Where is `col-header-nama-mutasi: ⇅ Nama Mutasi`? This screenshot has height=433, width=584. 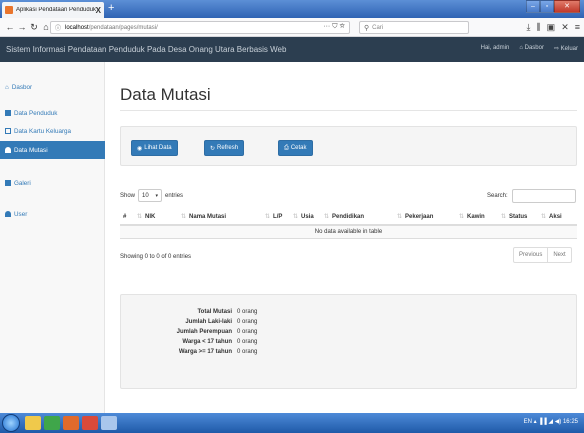 col-header-nama-mutasi: ⇅ Nama Mutasi is located at coordinates (220, 217).